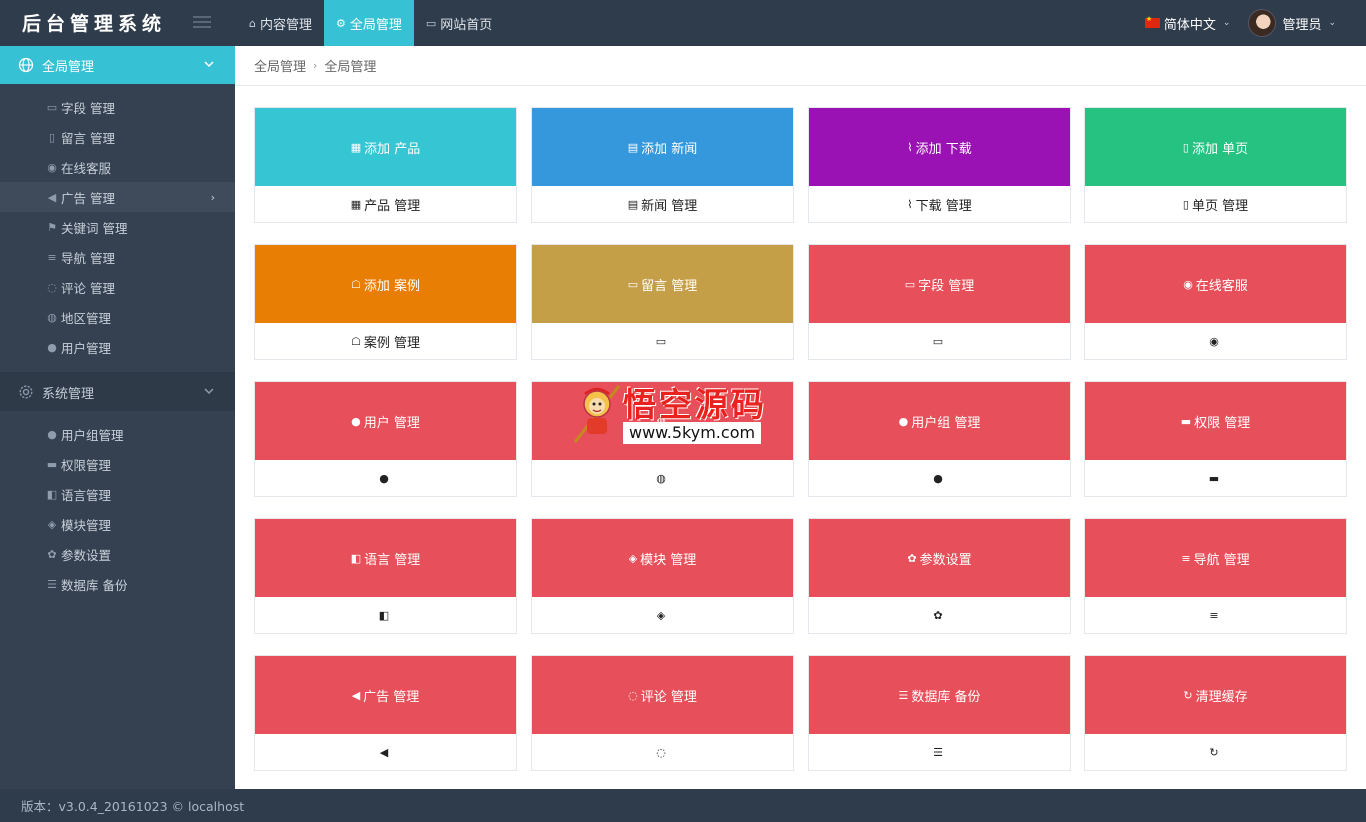  I want to click on dashboard-card: ◈ 模块 管理 ◈, so click(662, 576).